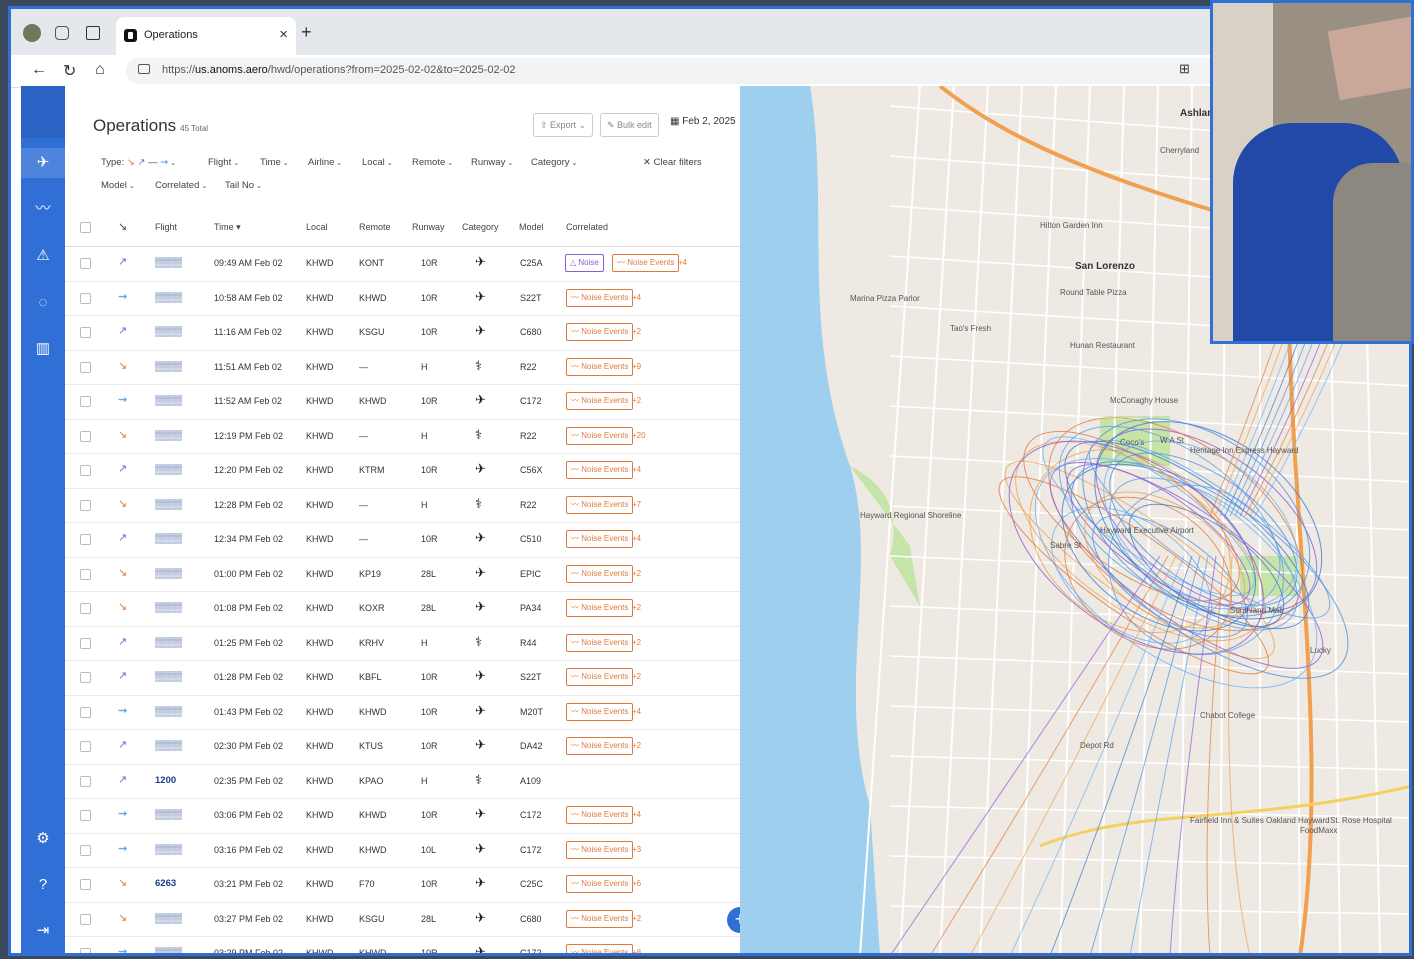 This screenshot has height=959, width=1414. What do you see at coordinates (402, 781) in the screenshot?
I see `table-row: ↗ 1200 02:35 PM Feb 02 KHWD KPAO H ⚕ A109` at bounding box center [402, 781].